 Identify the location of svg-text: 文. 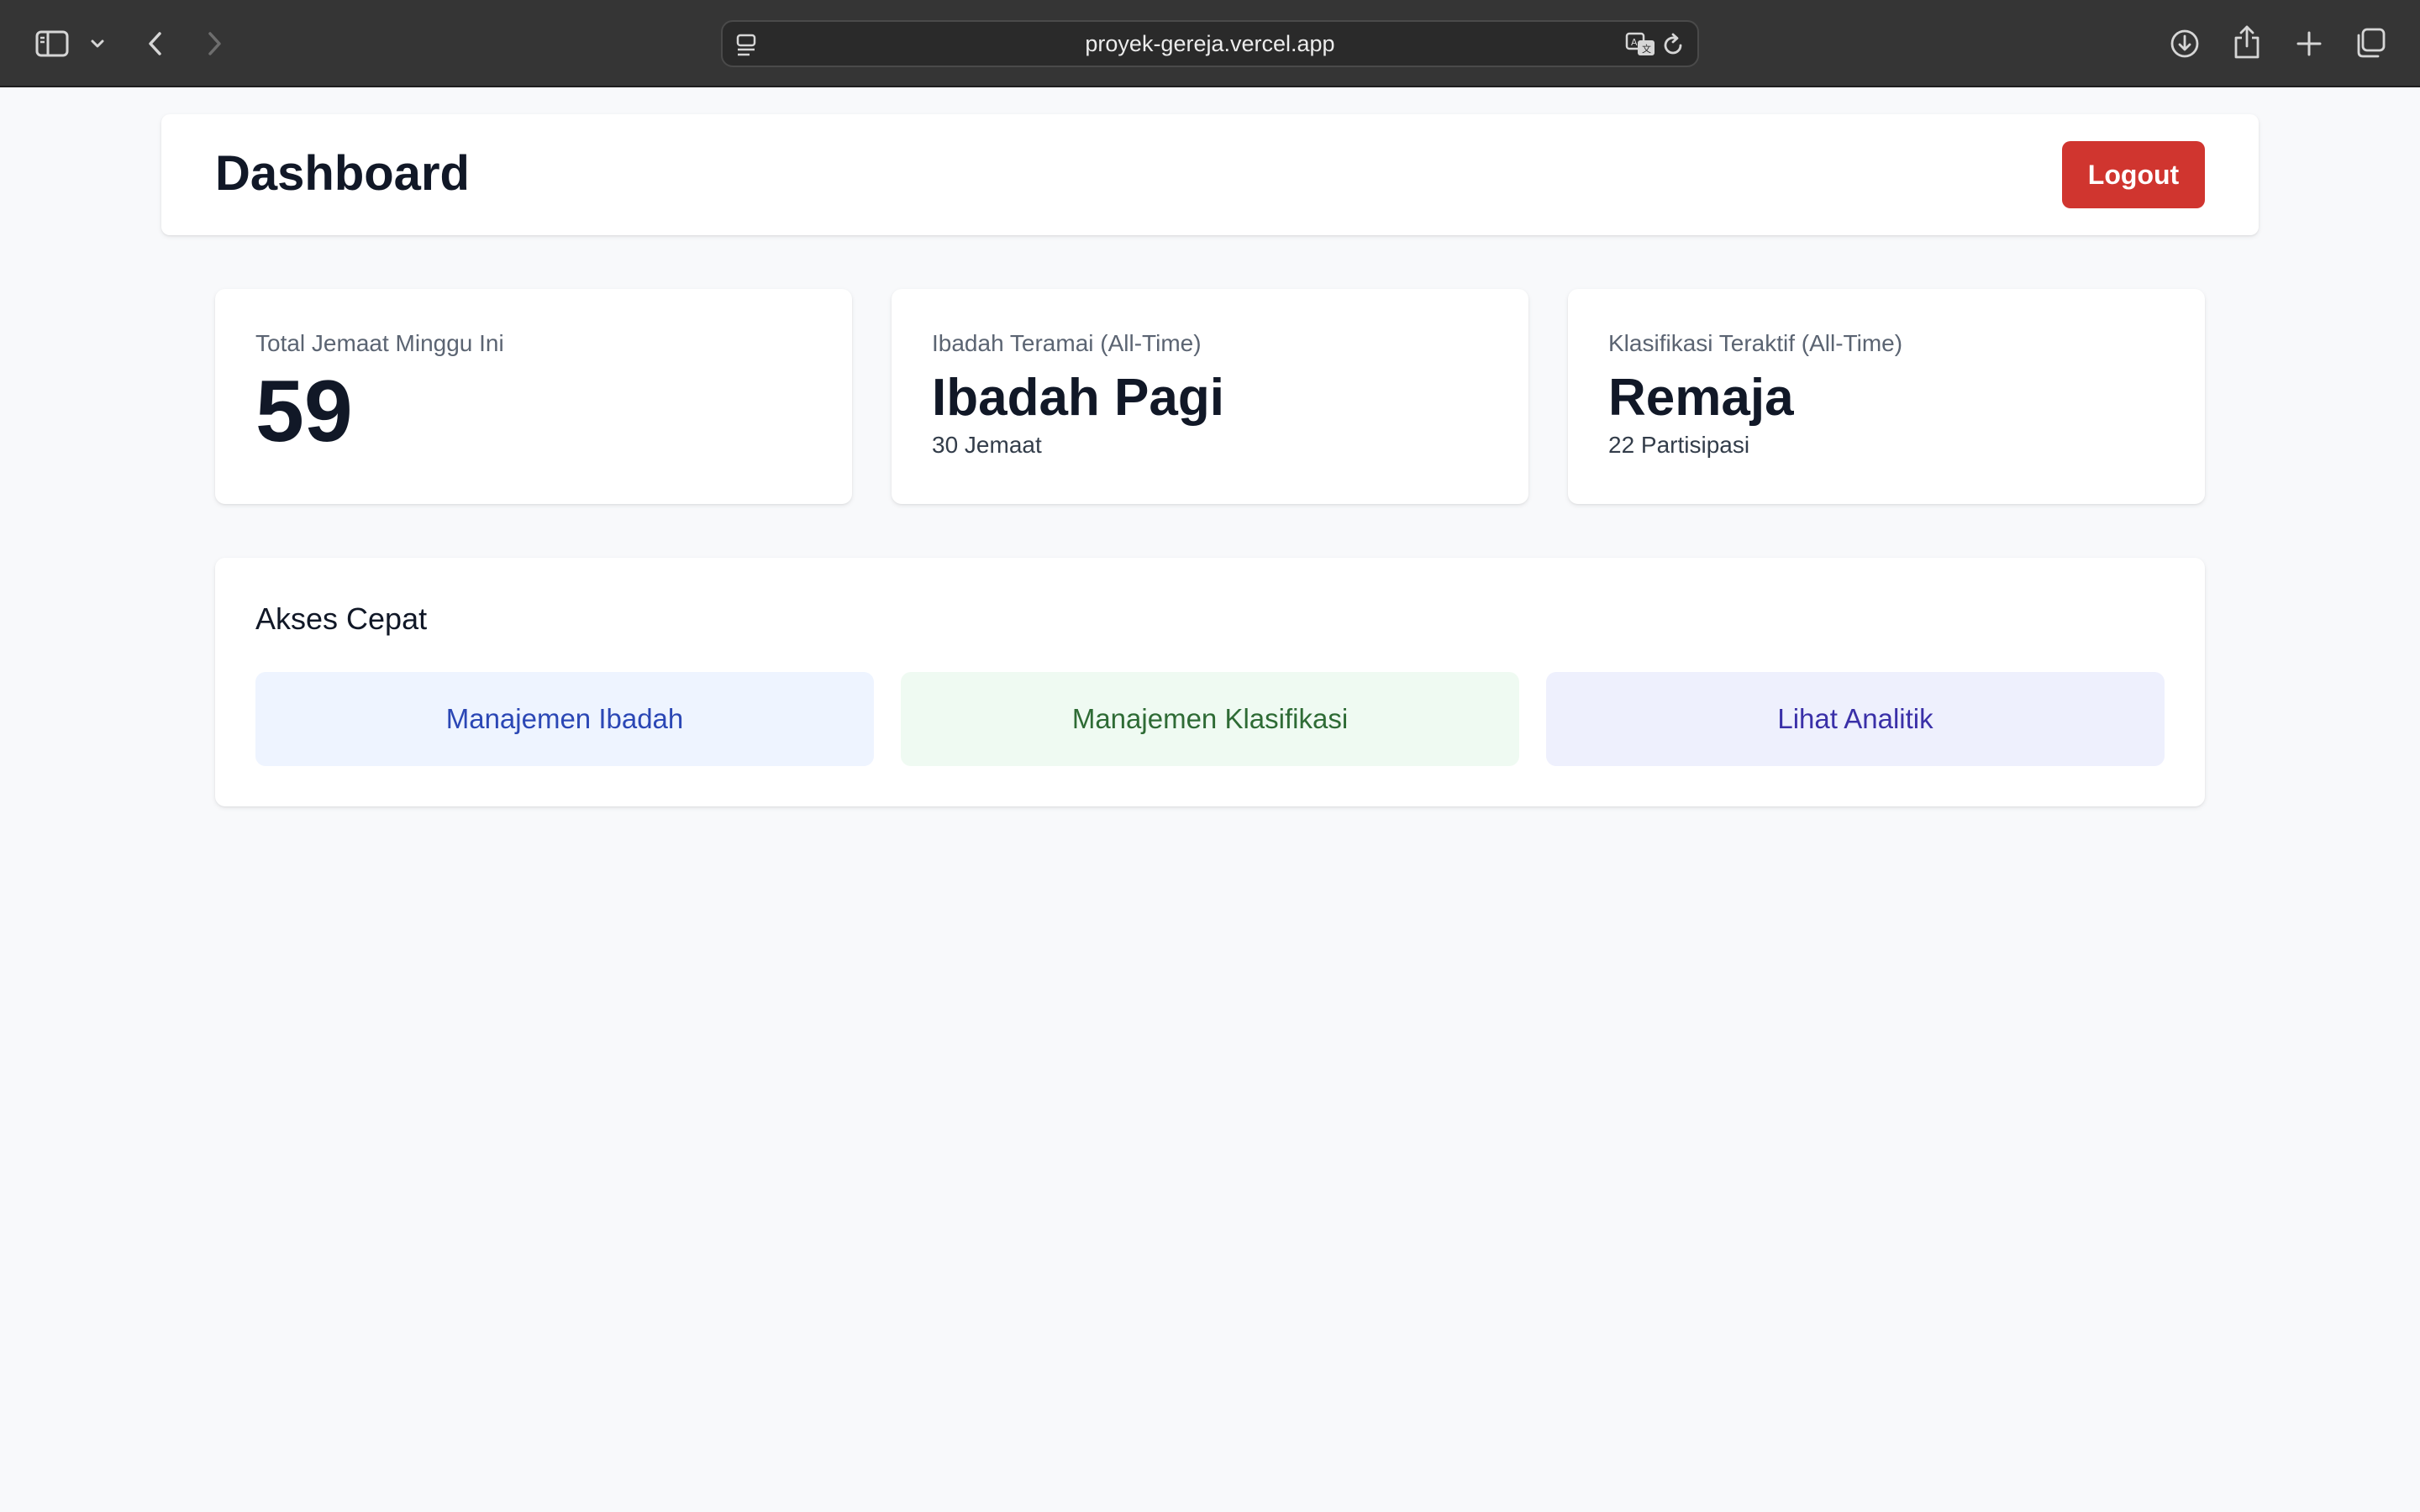
(1647, 49).